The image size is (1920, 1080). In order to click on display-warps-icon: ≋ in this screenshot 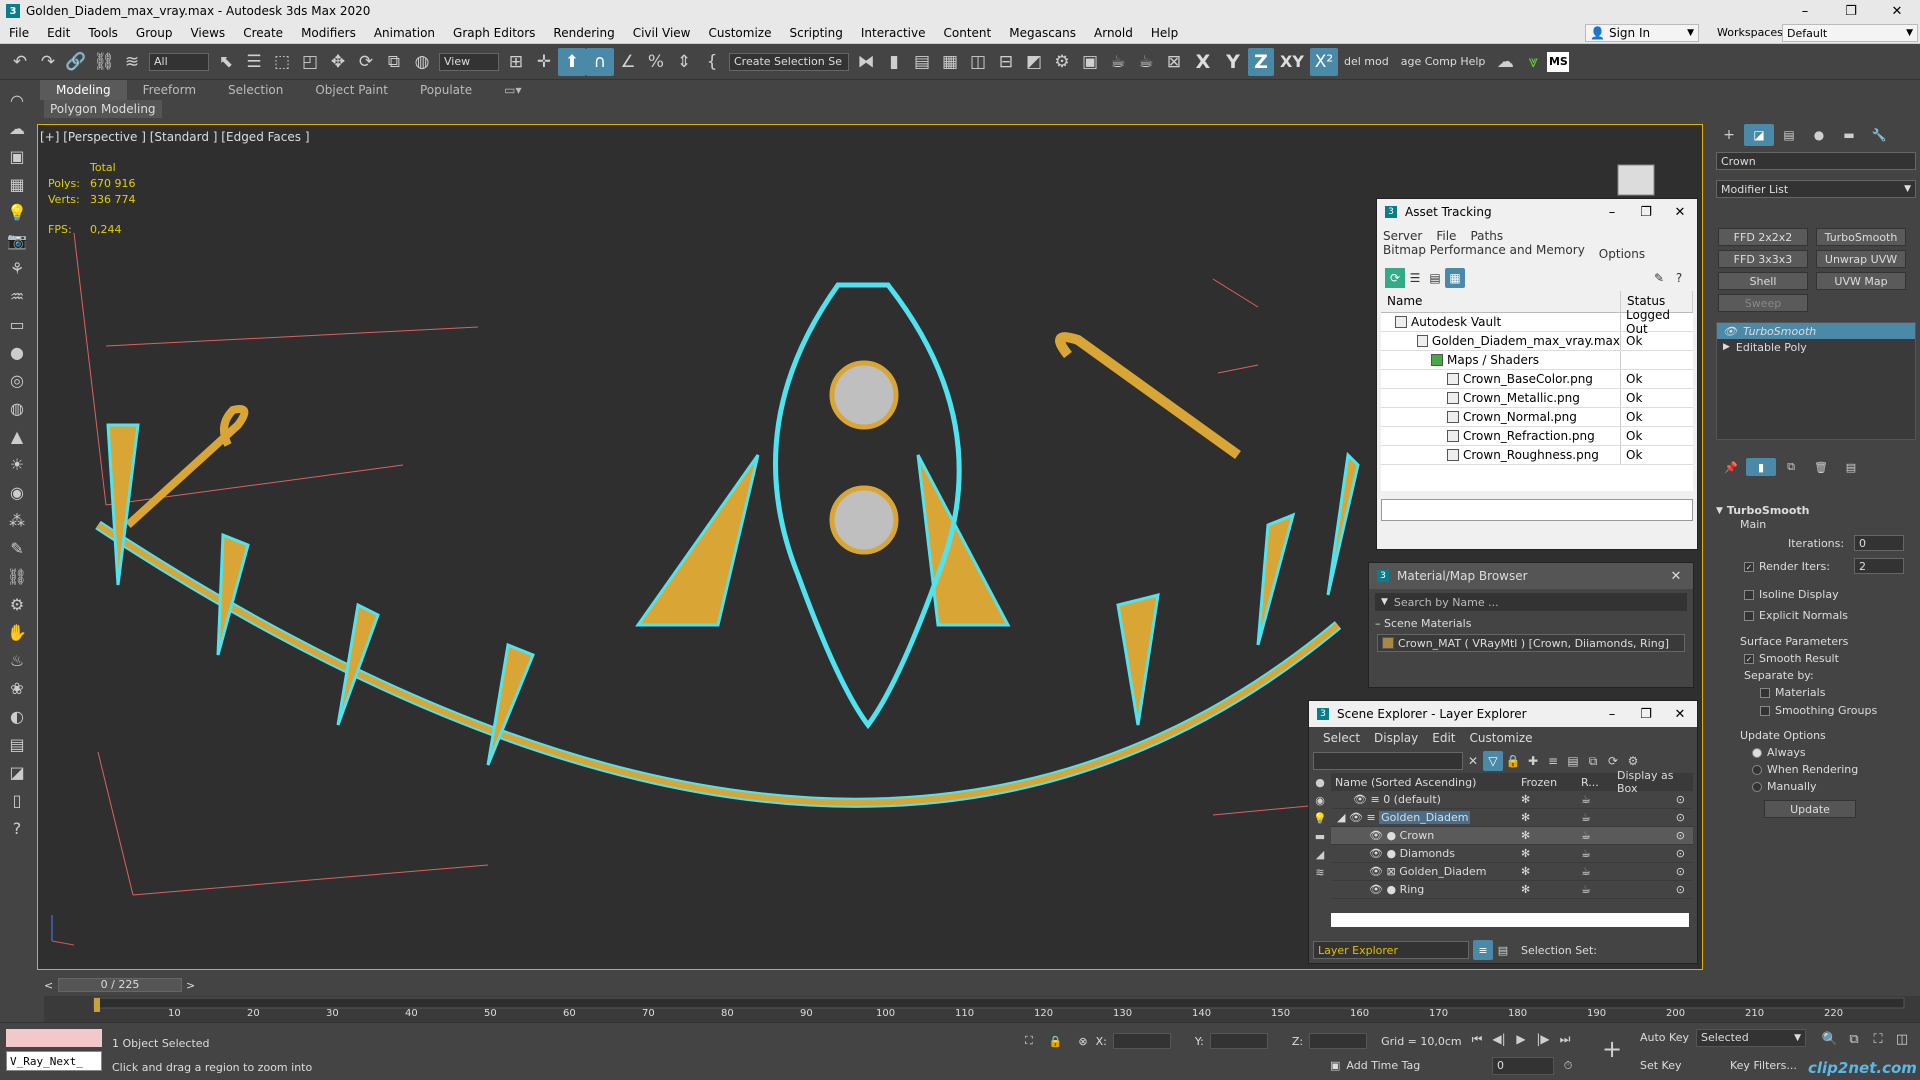, I will do `click(1320, 872)`.